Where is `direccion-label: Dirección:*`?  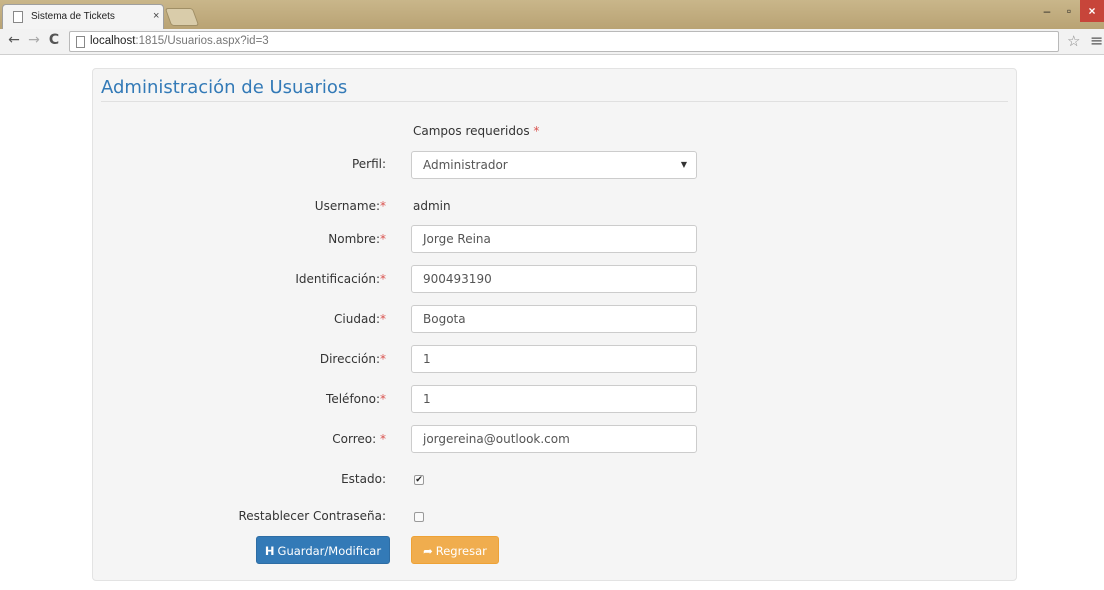 direccion-label: Dirección:* is located at coordinates (353, 359).